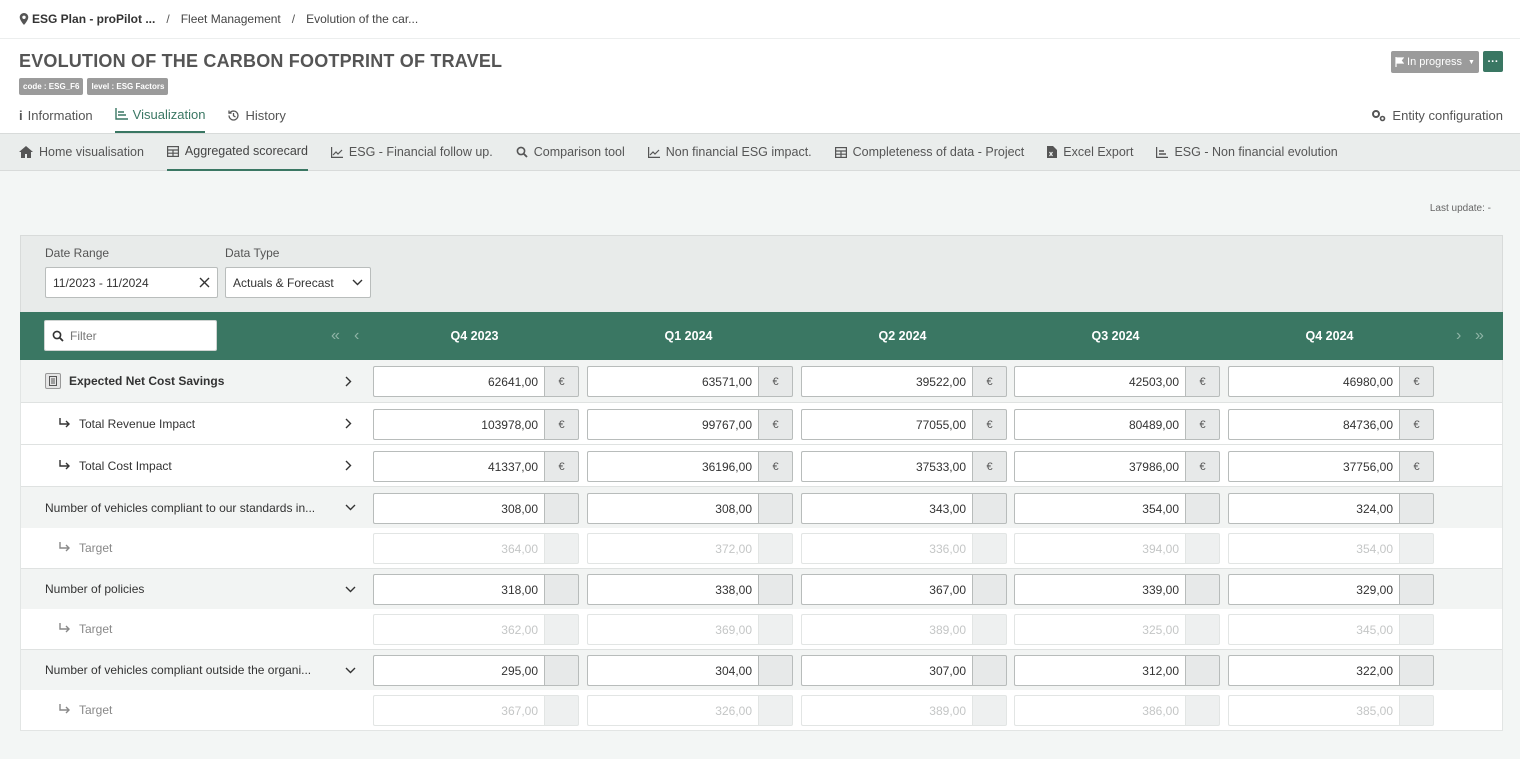 The image size is (1520, 759). I want to click on value-input: 39522,00, so click(886, 381).